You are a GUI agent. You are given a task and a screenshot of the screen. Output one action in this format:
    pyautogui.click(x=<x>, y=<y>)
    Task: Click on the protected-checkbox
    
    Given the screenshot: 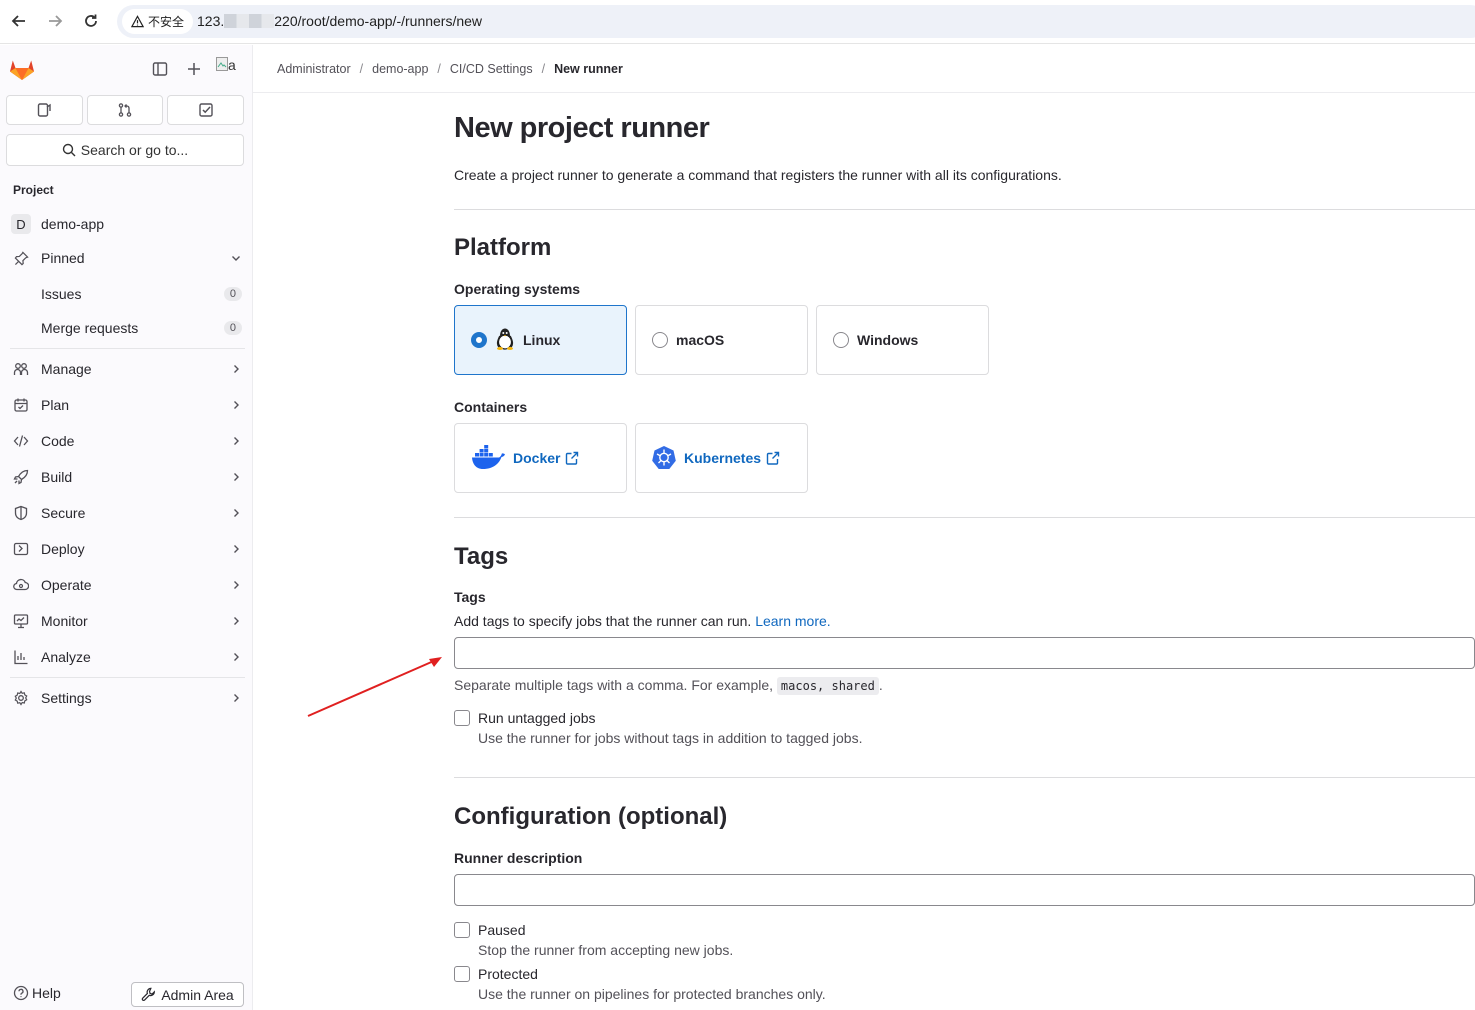 What is the action you would take?
    pyautogui.click(x=462, y=974)
    